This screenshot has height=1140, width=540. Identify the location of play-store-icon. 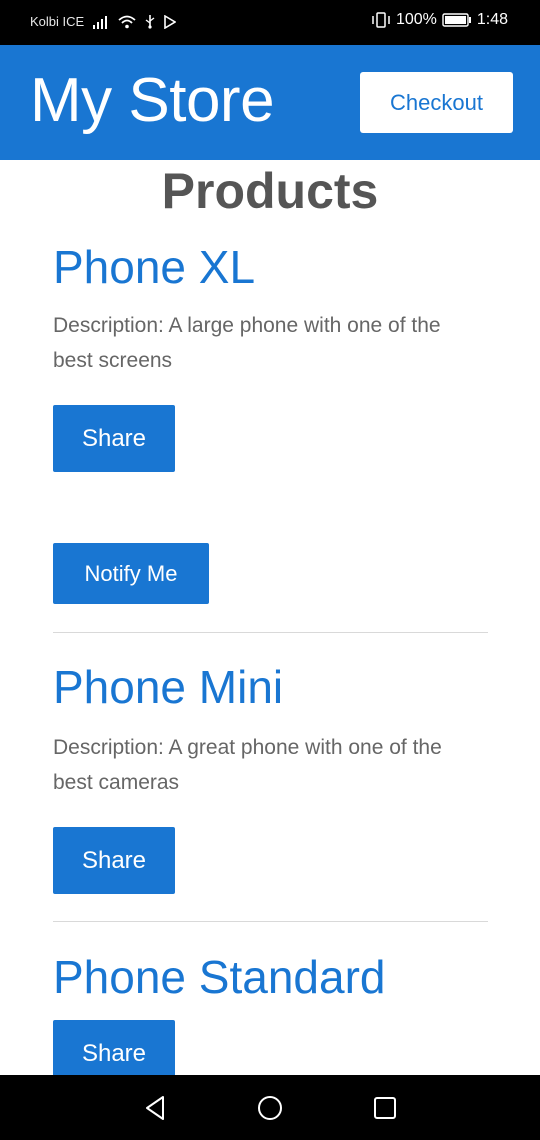
(170, 21).